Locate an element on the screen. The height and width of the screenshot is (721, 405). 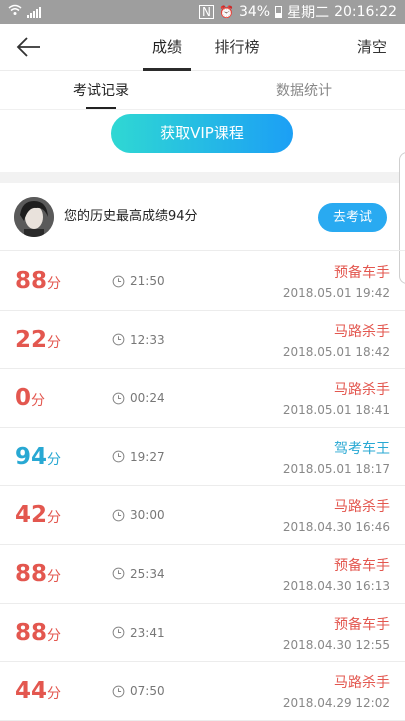
score-value: 22 is located at coordinates (31, 339).